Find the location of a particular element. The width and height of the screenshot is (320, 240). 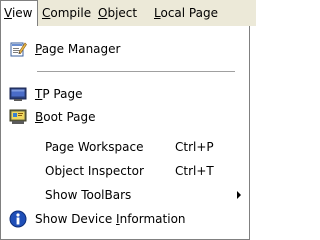

tp-page-icon is located at coordinates (18, 94).